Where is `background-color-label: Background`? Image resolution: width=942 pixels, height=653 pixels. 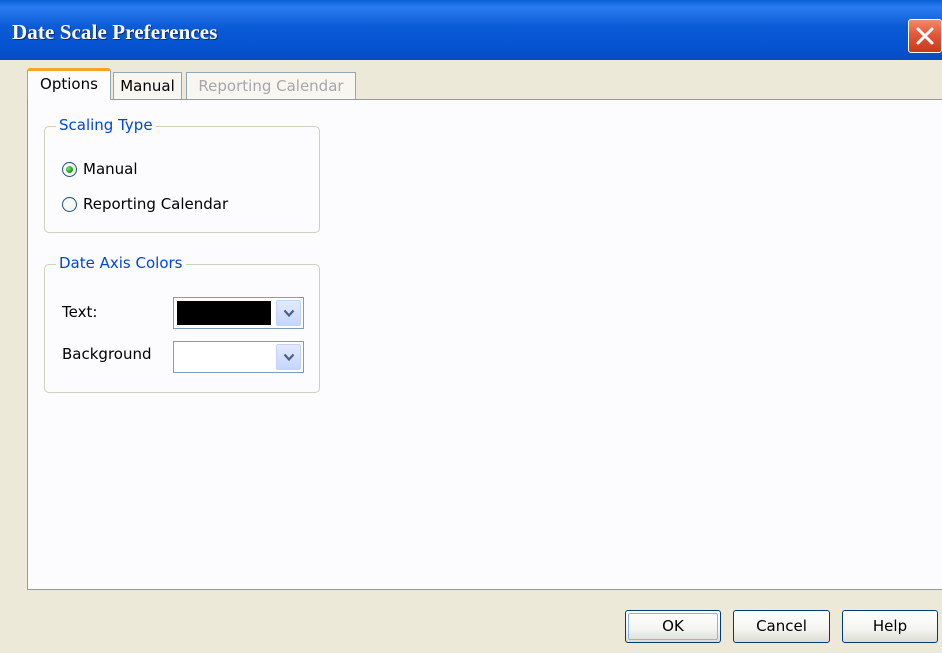
background-color-label: Background is located at coordinates (107, 354).